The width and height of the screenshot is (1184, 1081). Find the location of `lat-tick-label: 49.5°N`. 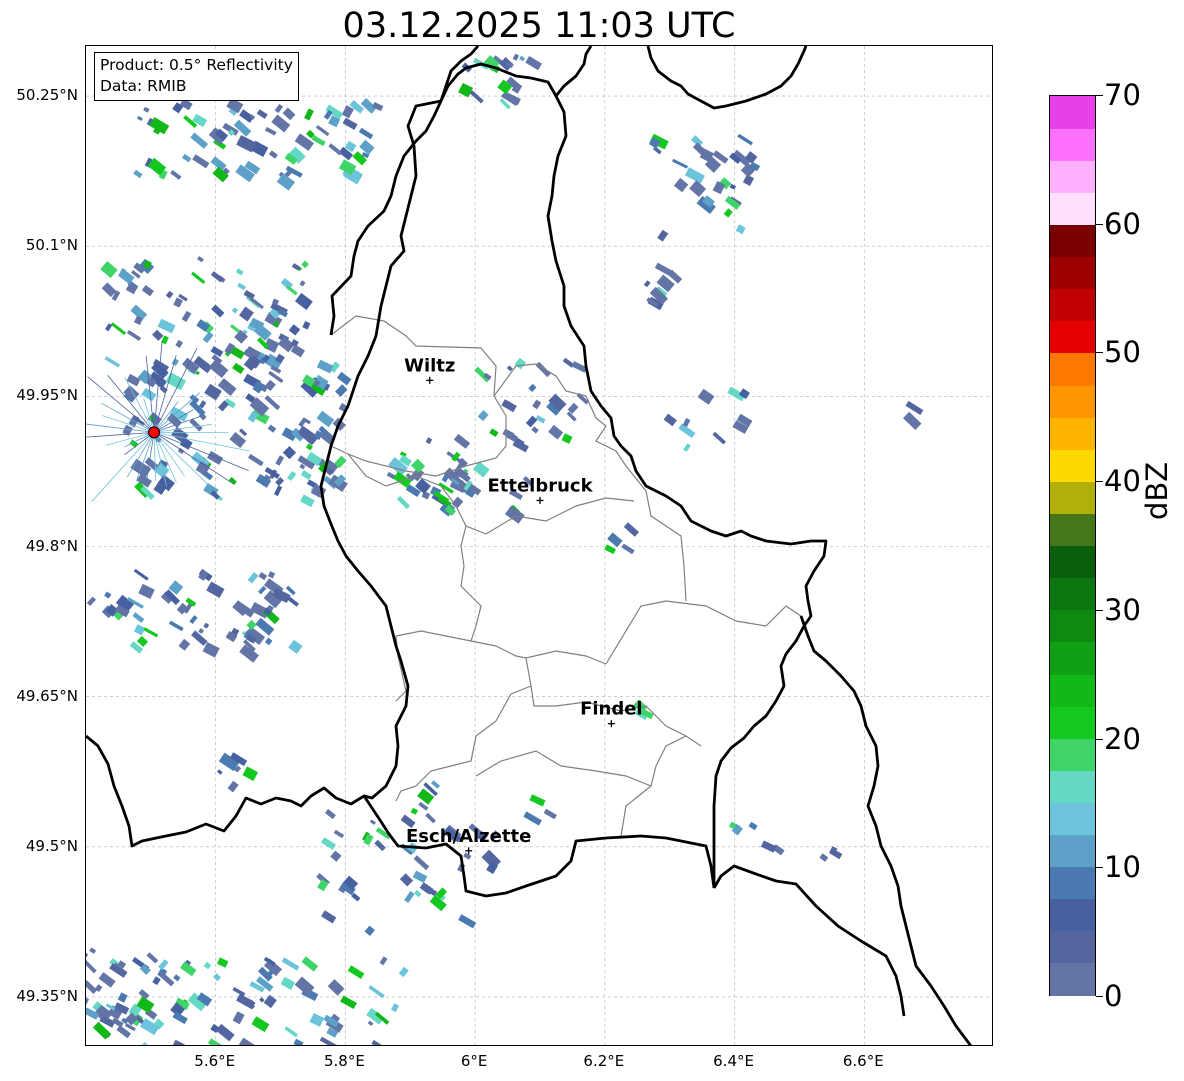

lat-tick-label: 49.5°N is located at coordinates (51, 845).